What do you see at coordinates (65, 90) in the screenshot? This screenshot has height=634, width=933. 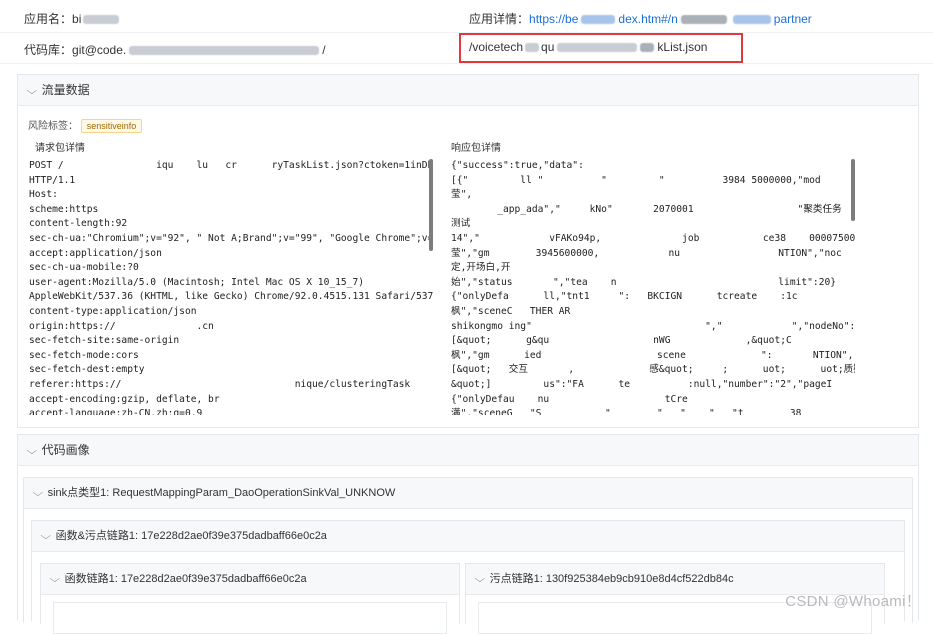 I see `traffic-data-title: 流量数据` at bounding box center [65, 90].